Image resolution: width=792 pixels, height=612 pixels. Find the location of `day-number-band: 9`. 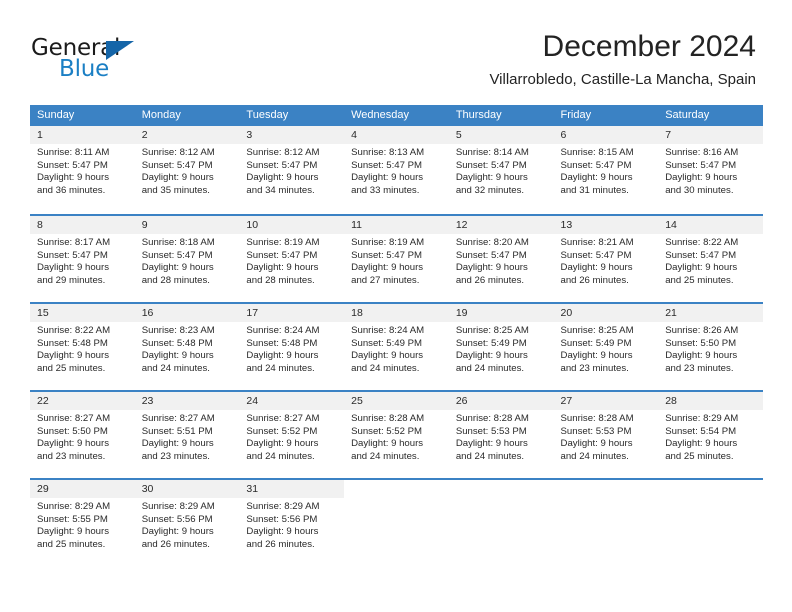

day-number-band: 9 is located at coordinates (187, 225).